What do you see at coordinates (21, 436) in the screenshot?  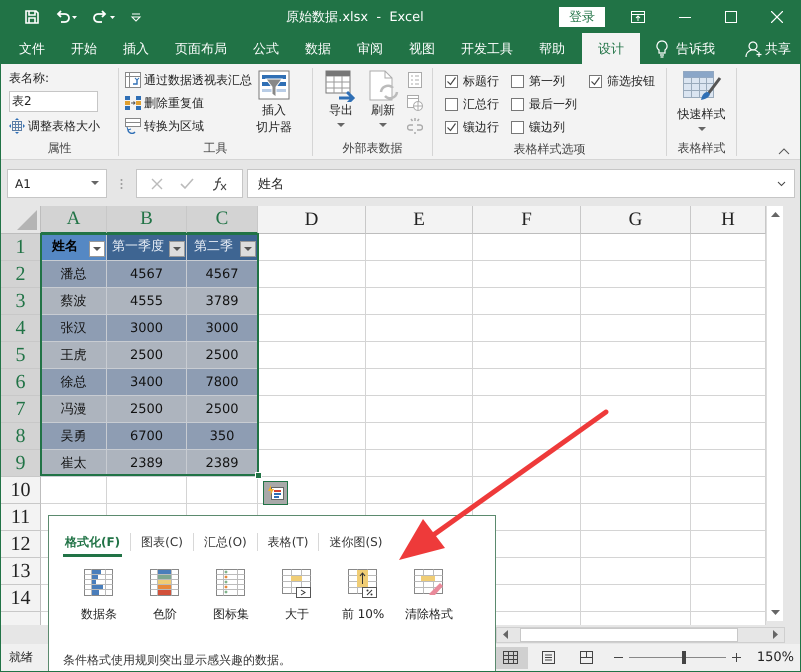 I see `row-header: 8` at bounding box center [21, 436].